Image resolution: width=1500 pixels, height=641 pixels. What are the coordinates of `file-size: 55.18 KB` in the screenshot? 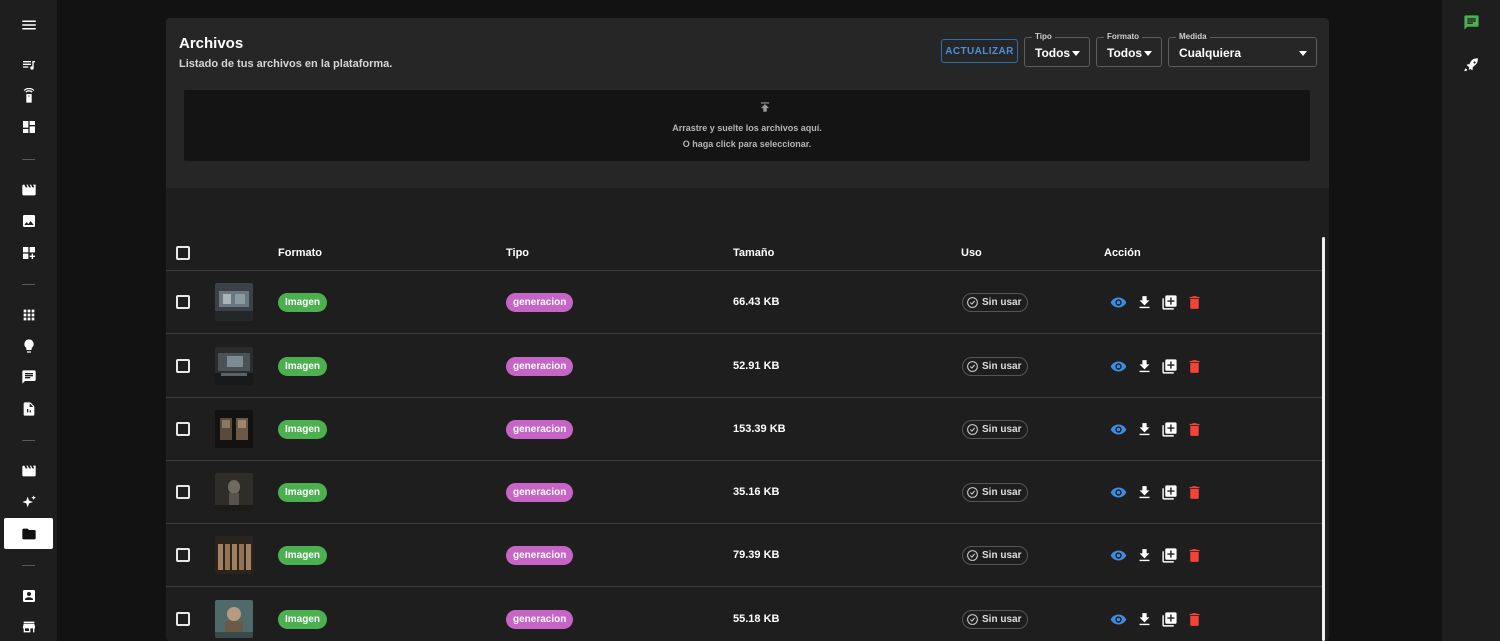 It's located at (756, 619).